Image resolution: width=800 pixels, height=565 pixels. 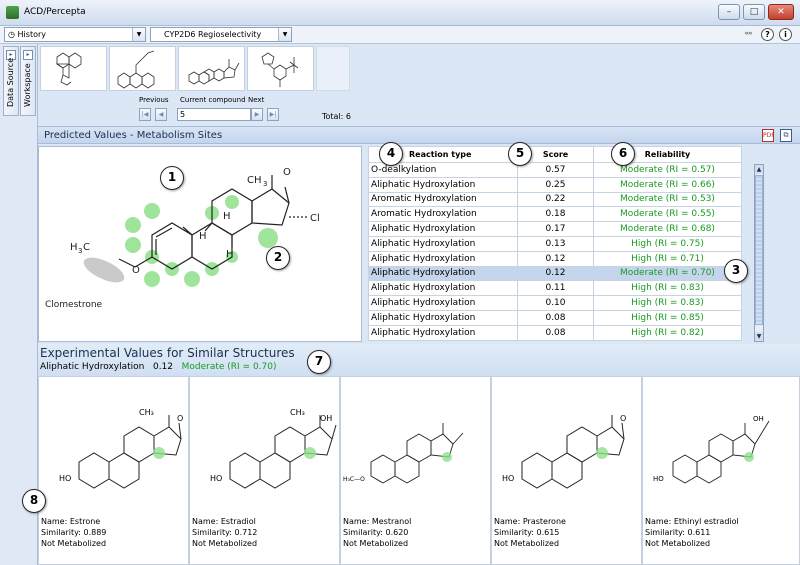 I want to click on ch3-subscript: 3, so click(x=265, y=184).